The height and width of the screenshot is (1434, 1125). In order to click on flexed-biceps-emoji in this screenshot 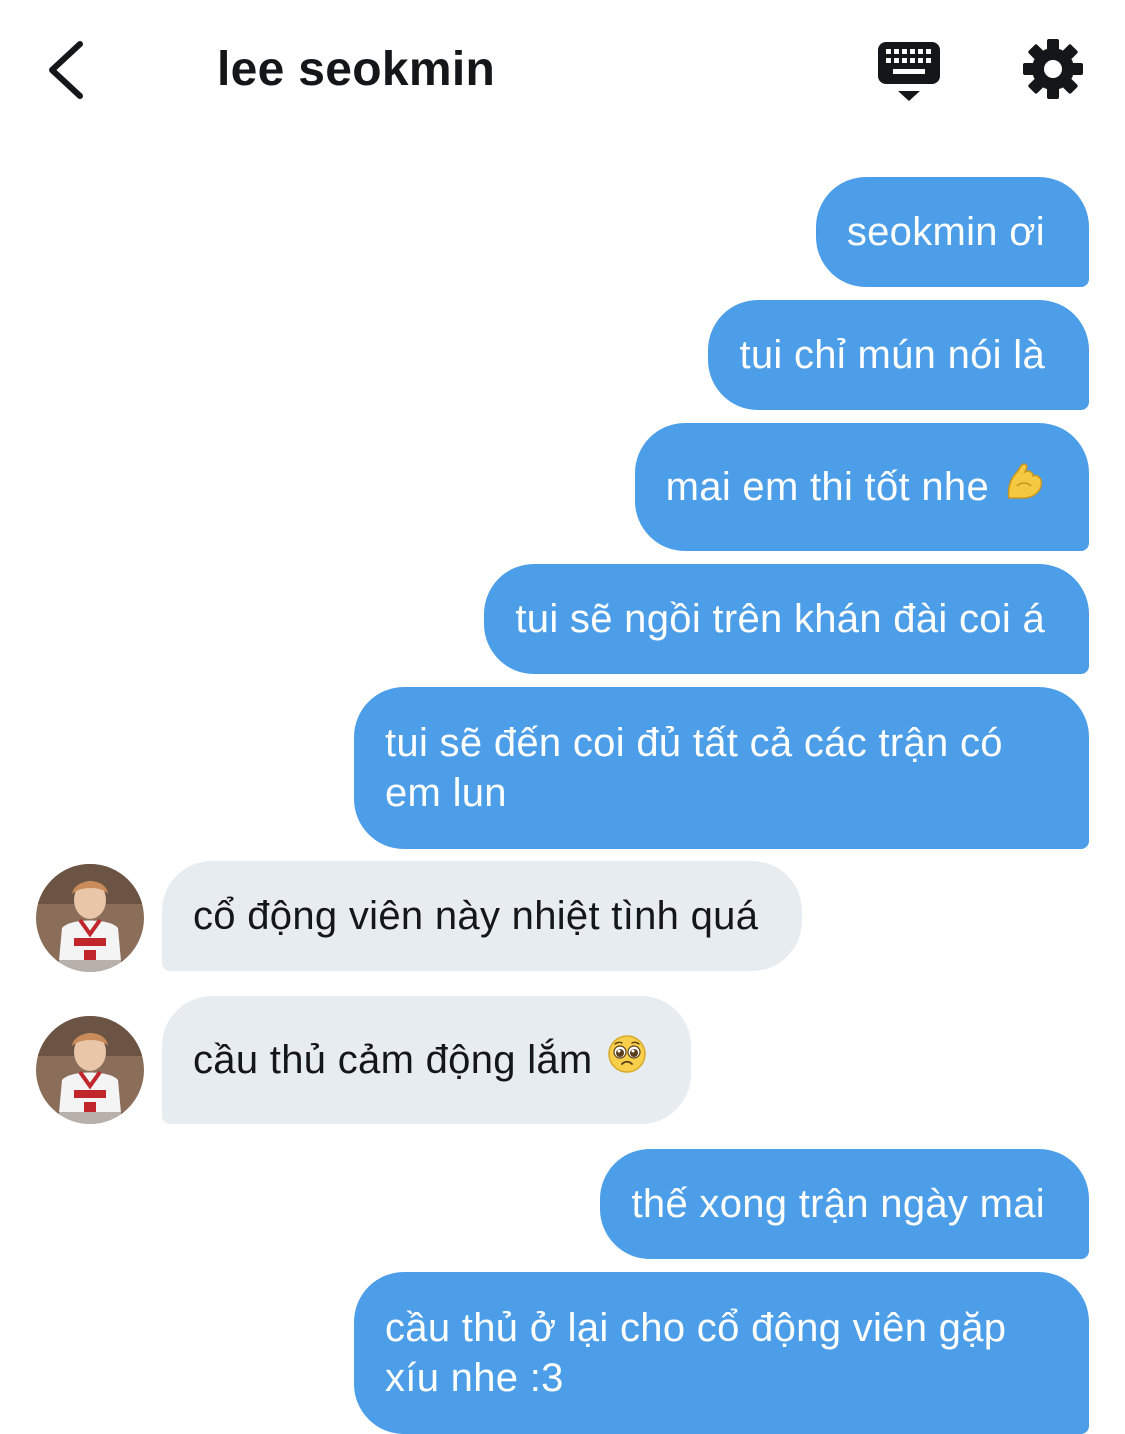, I will do `click(1024, 487)`.